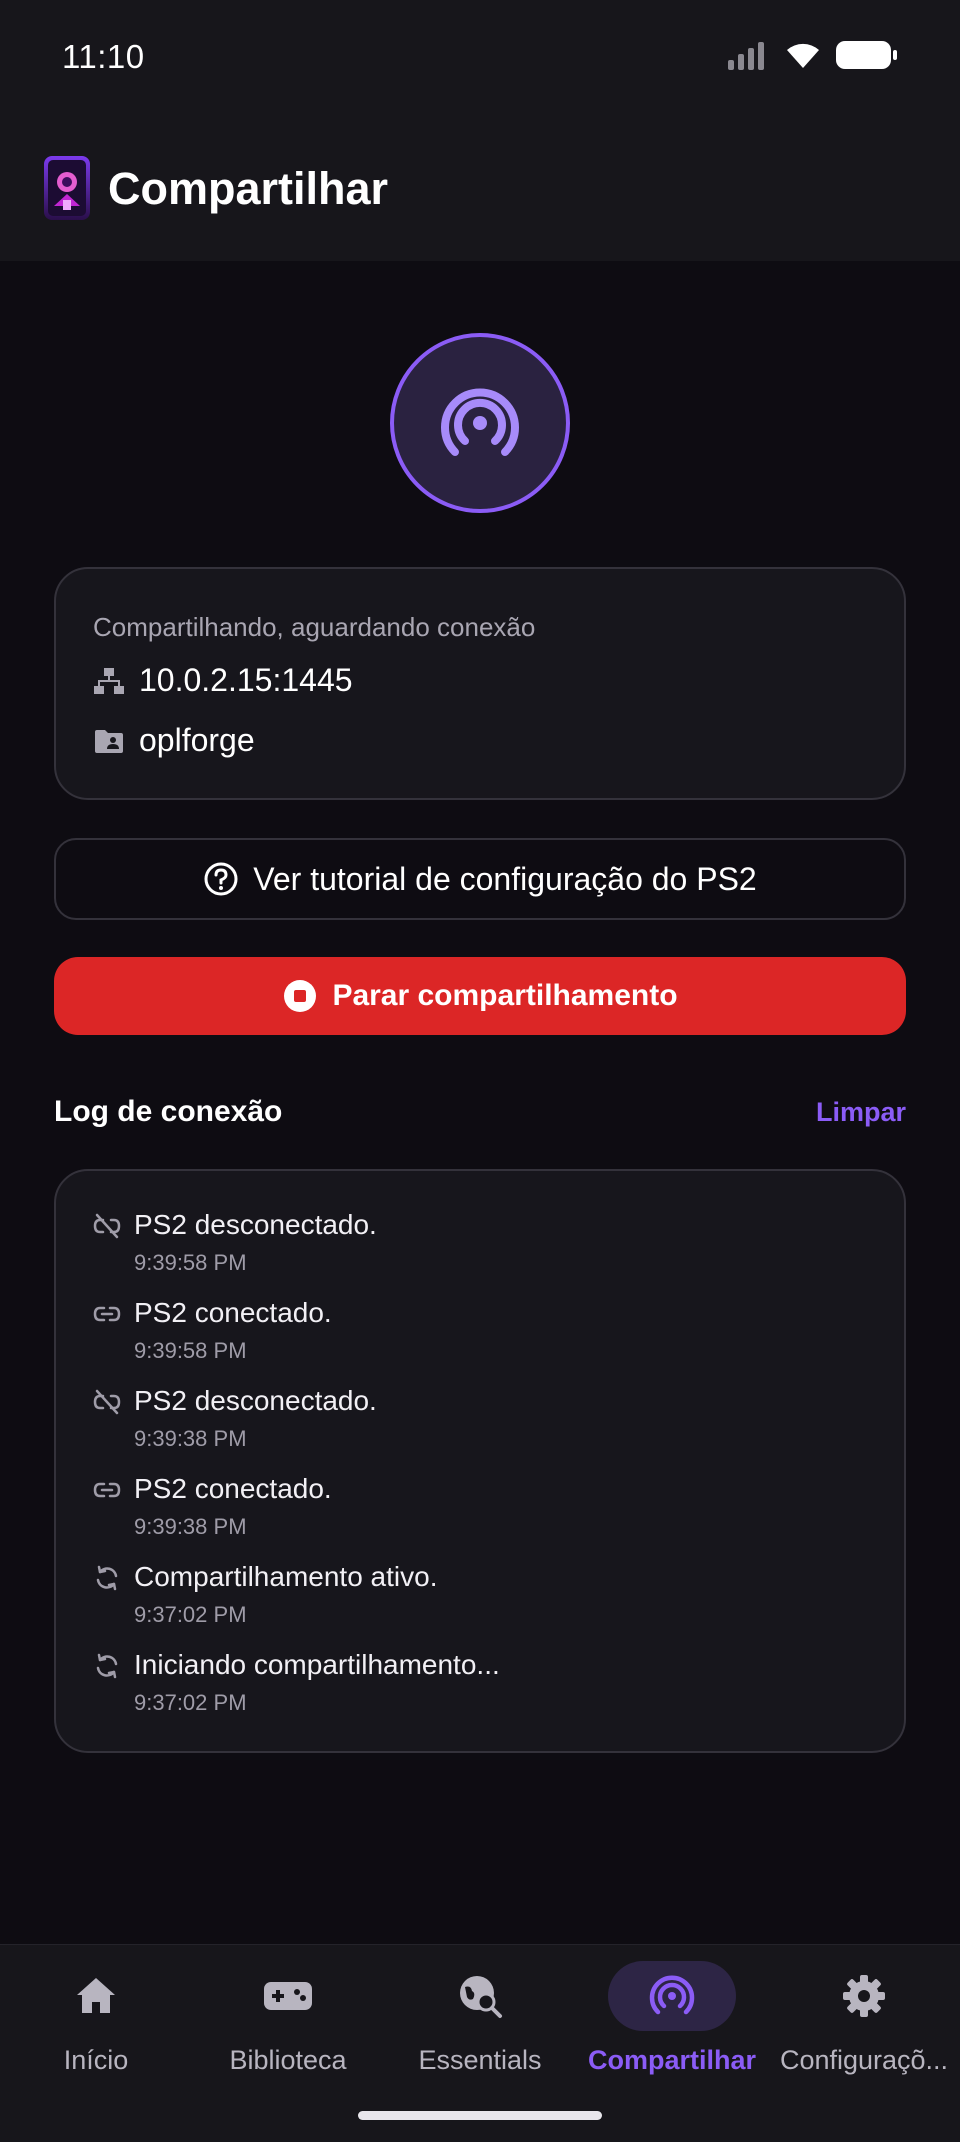  I want to click on gear-icon, so click(864, 1996).